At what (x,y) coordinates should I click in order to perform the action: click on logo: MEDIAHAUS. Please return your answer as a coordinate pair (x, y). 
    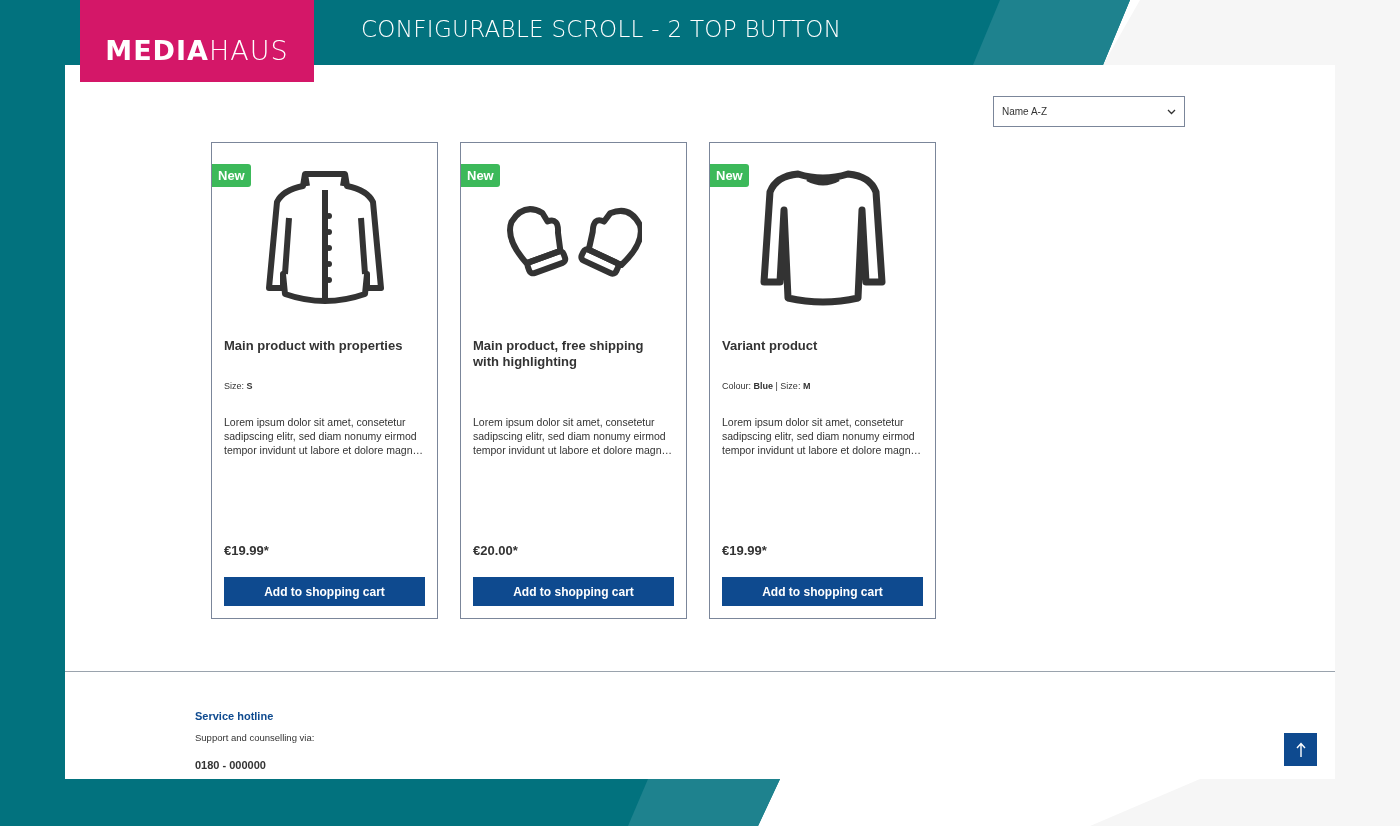
    Looking at the image, I should click on (197, 41).